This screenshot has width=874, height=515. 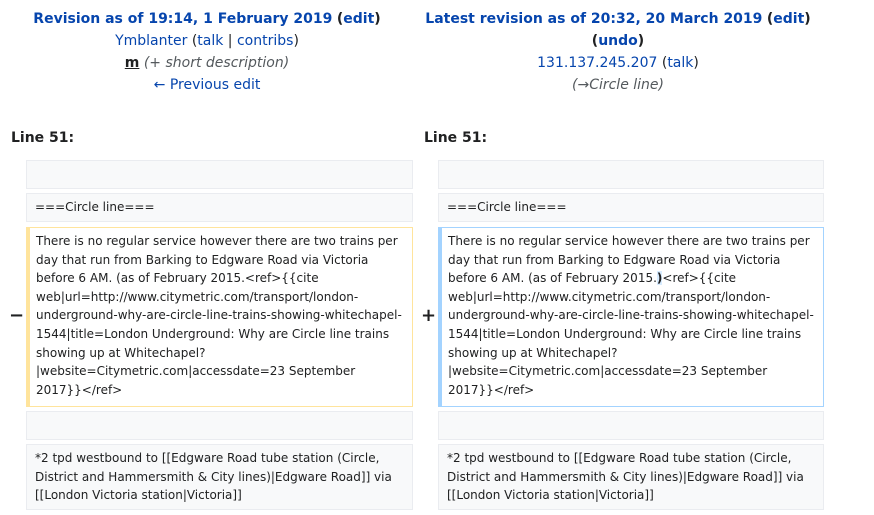 I want to click on previous-edit-link: ← Previous edit, so click(x=207, y=85).